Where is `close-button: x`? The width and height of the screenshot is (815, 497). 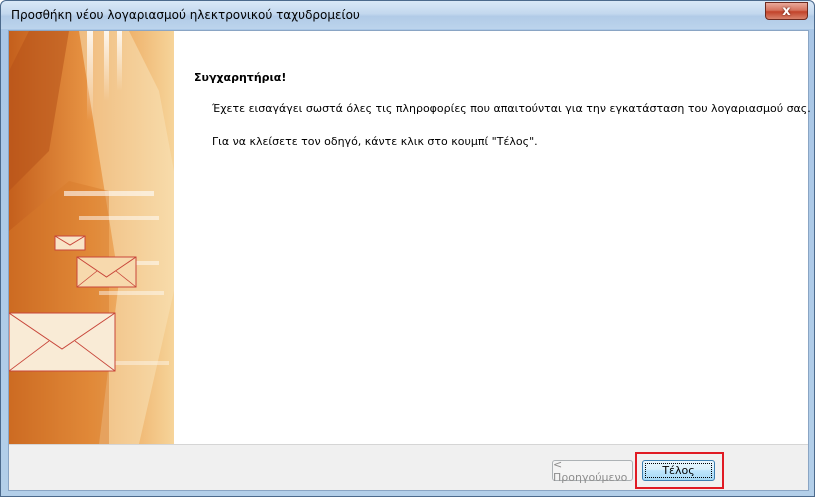 close-button: x is located at coordinates (786, 11).